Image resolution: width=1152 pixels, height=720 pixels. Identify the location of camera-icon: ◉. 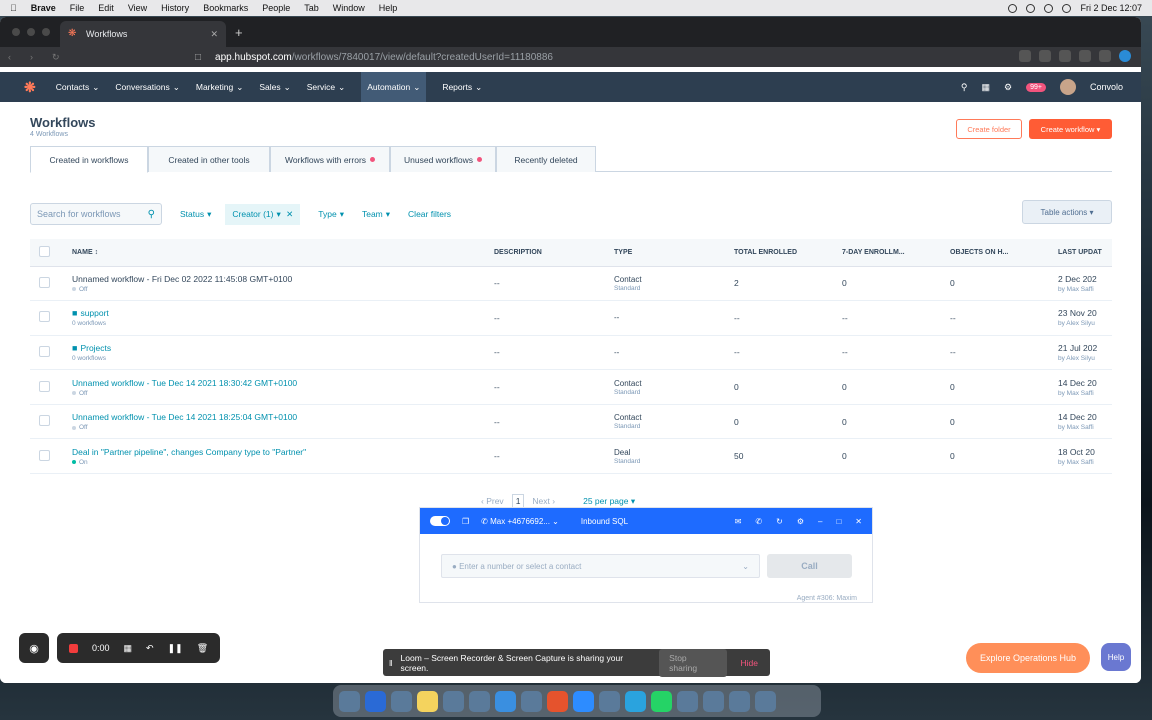
(34, 648).